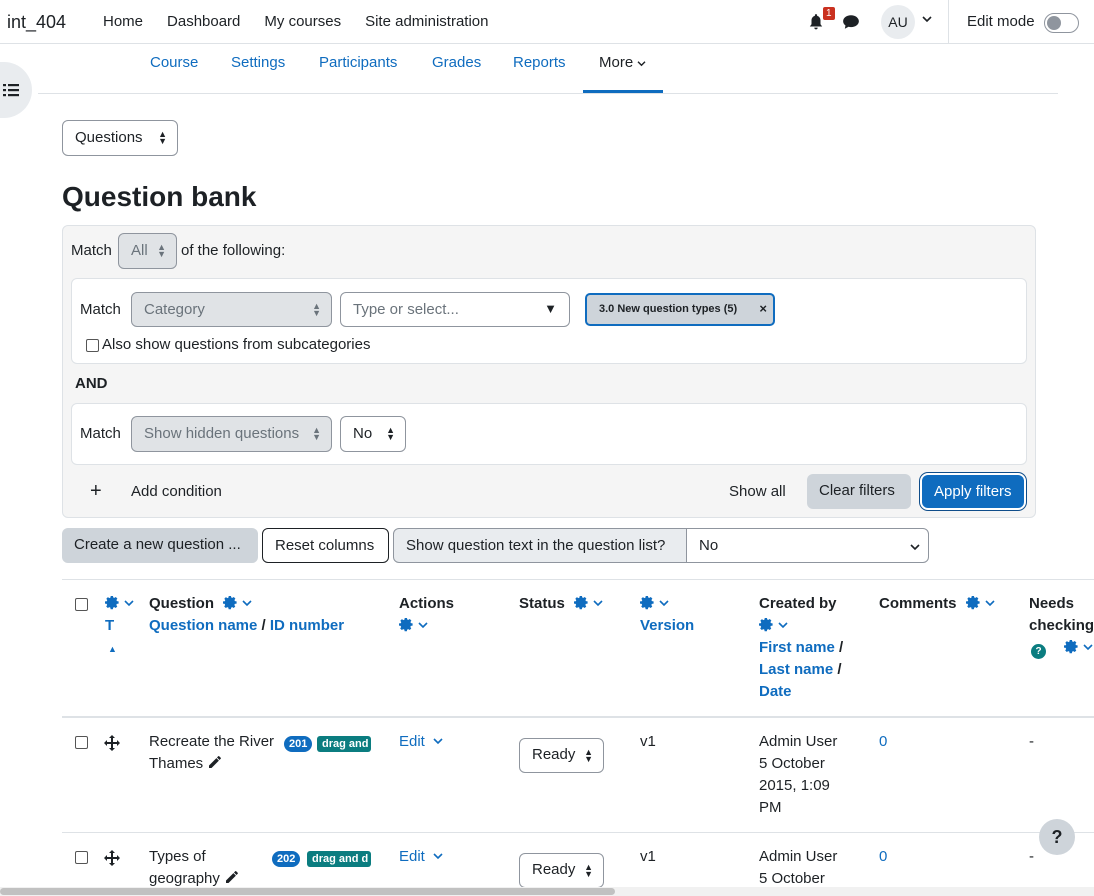 Image resolution: width=1094 pixels, height=896 pixels. I want to click on tab-grades: Grades, so click(456, 62).